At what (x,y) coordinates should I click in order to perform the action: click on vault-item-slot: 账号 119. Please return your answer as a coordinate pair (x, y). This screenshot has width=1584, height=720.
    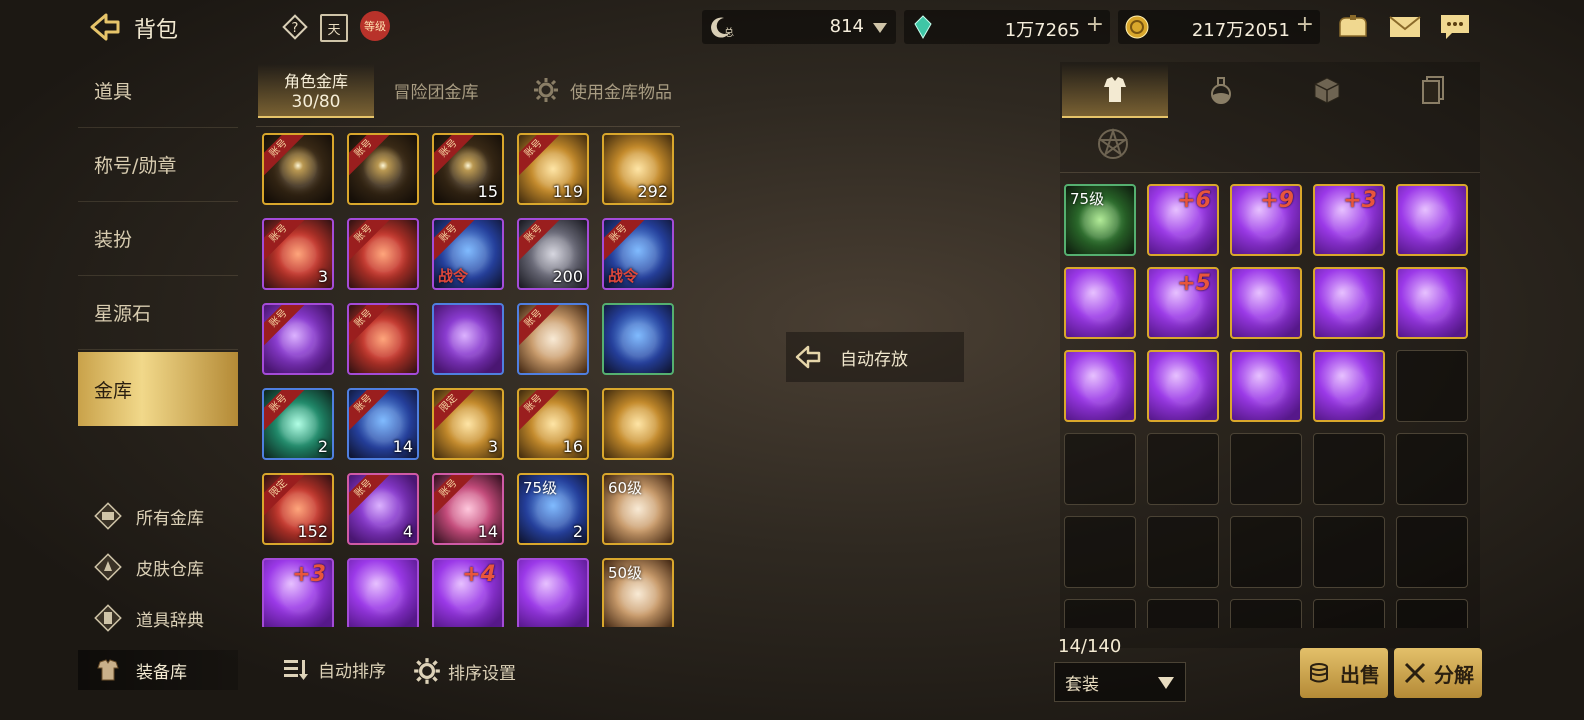
    Looking at the image, I should click on (553, 169).